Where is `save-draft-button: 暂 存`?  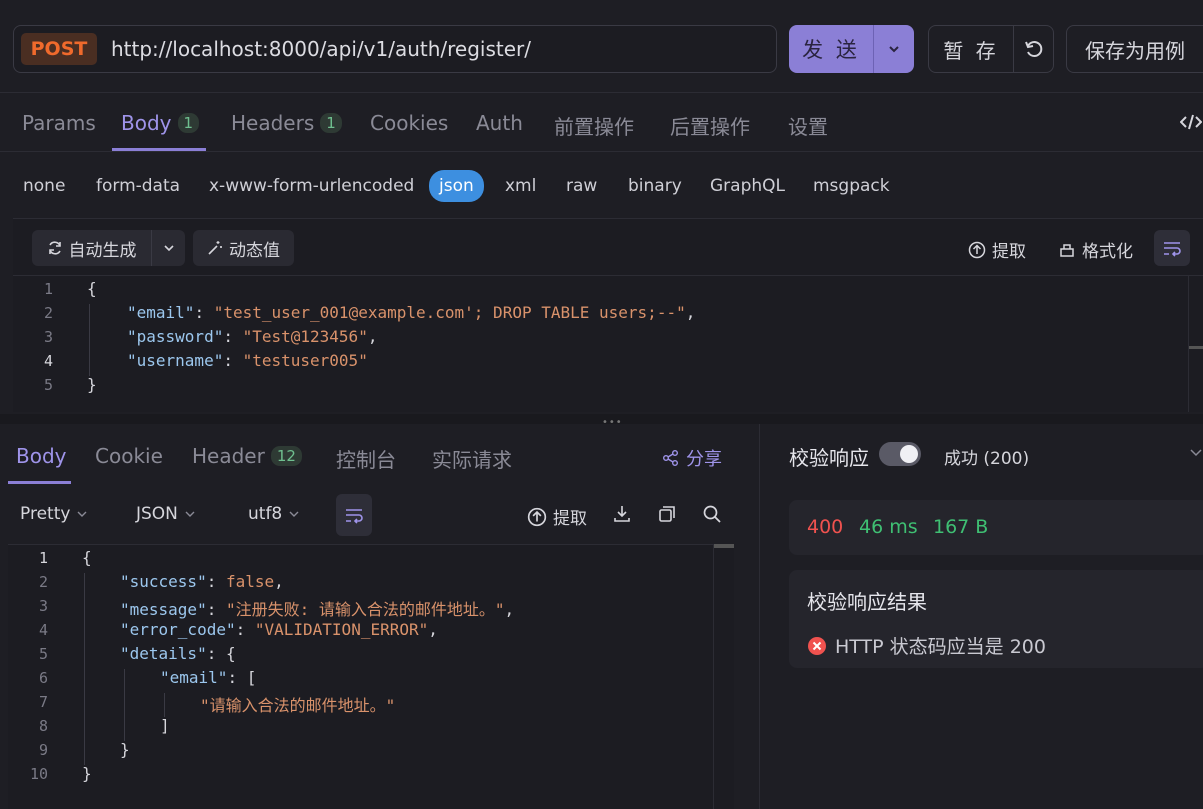
save-draft-button: 暂 存 is located at coordinates (971, 49).